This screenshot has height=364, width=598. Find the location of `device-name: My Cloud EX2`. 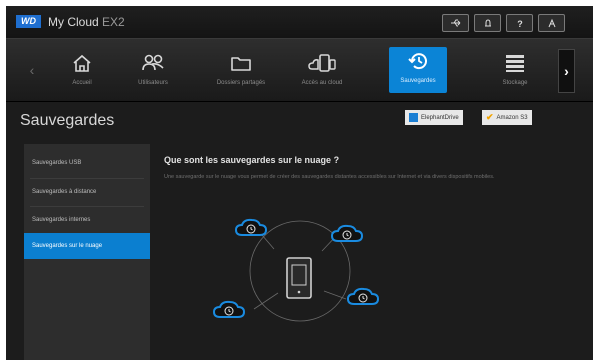

device-name: My Cloud EX2 is located at coordinates (86, 22).